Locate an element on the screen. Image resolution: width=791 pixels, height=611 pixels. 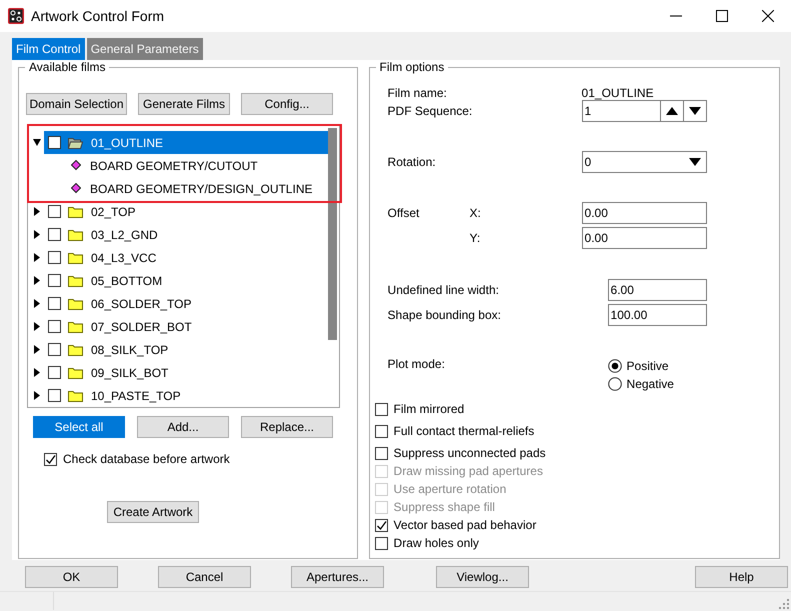
window-title: Artwork Control Form is located at coordinates (97, 16).